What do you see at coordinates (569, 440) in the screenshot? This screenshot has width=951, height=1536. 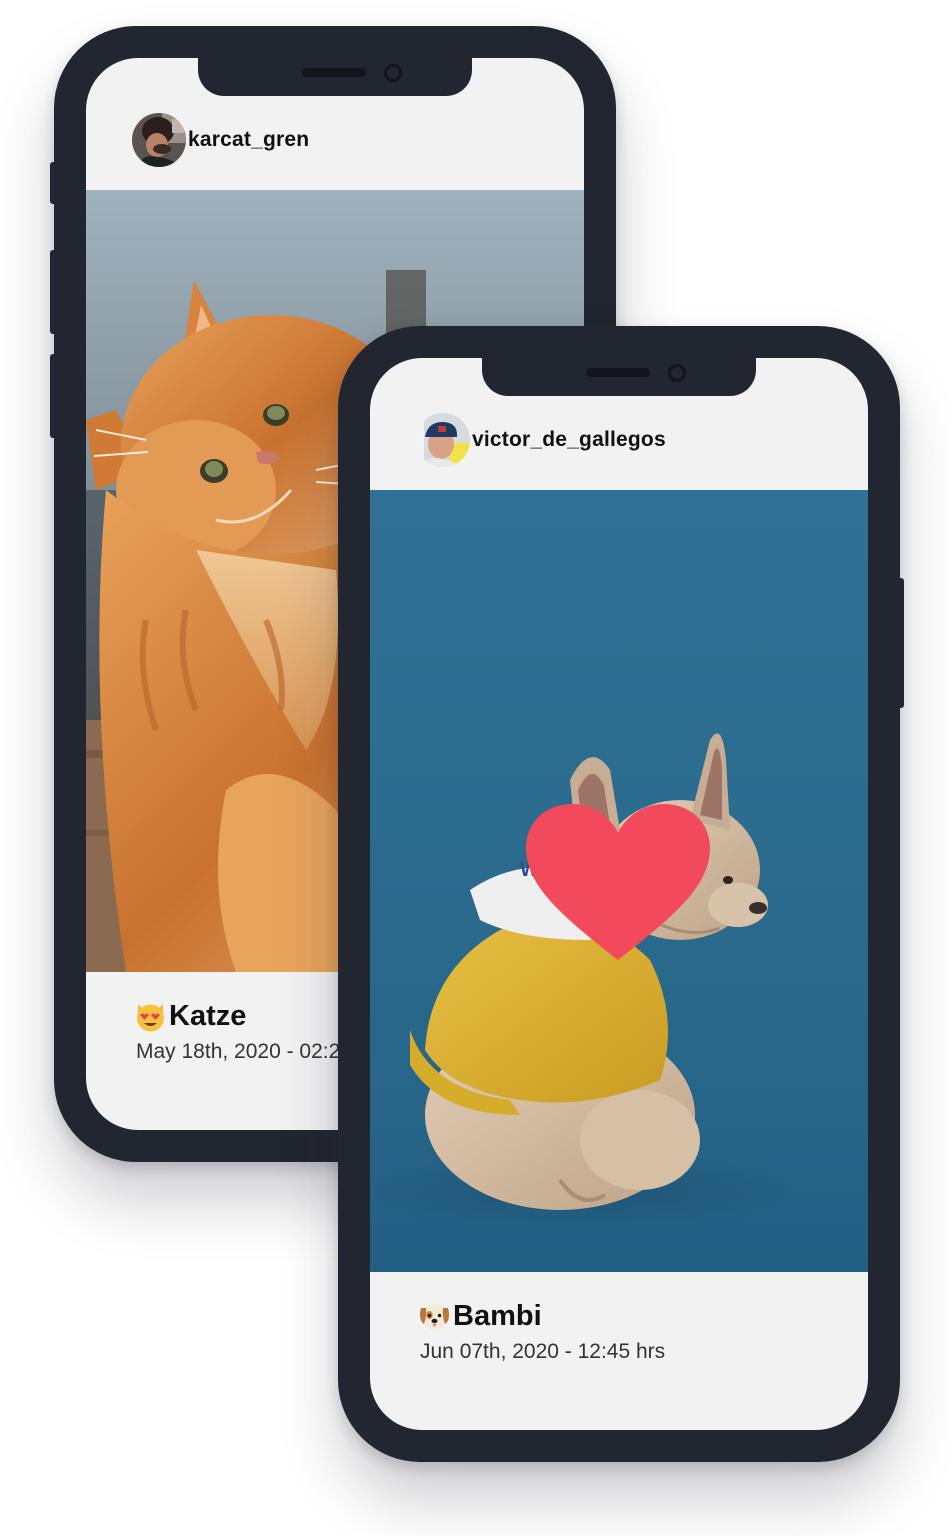 I see `username: victor_de_gallegos` at bounding box center [569, 440].